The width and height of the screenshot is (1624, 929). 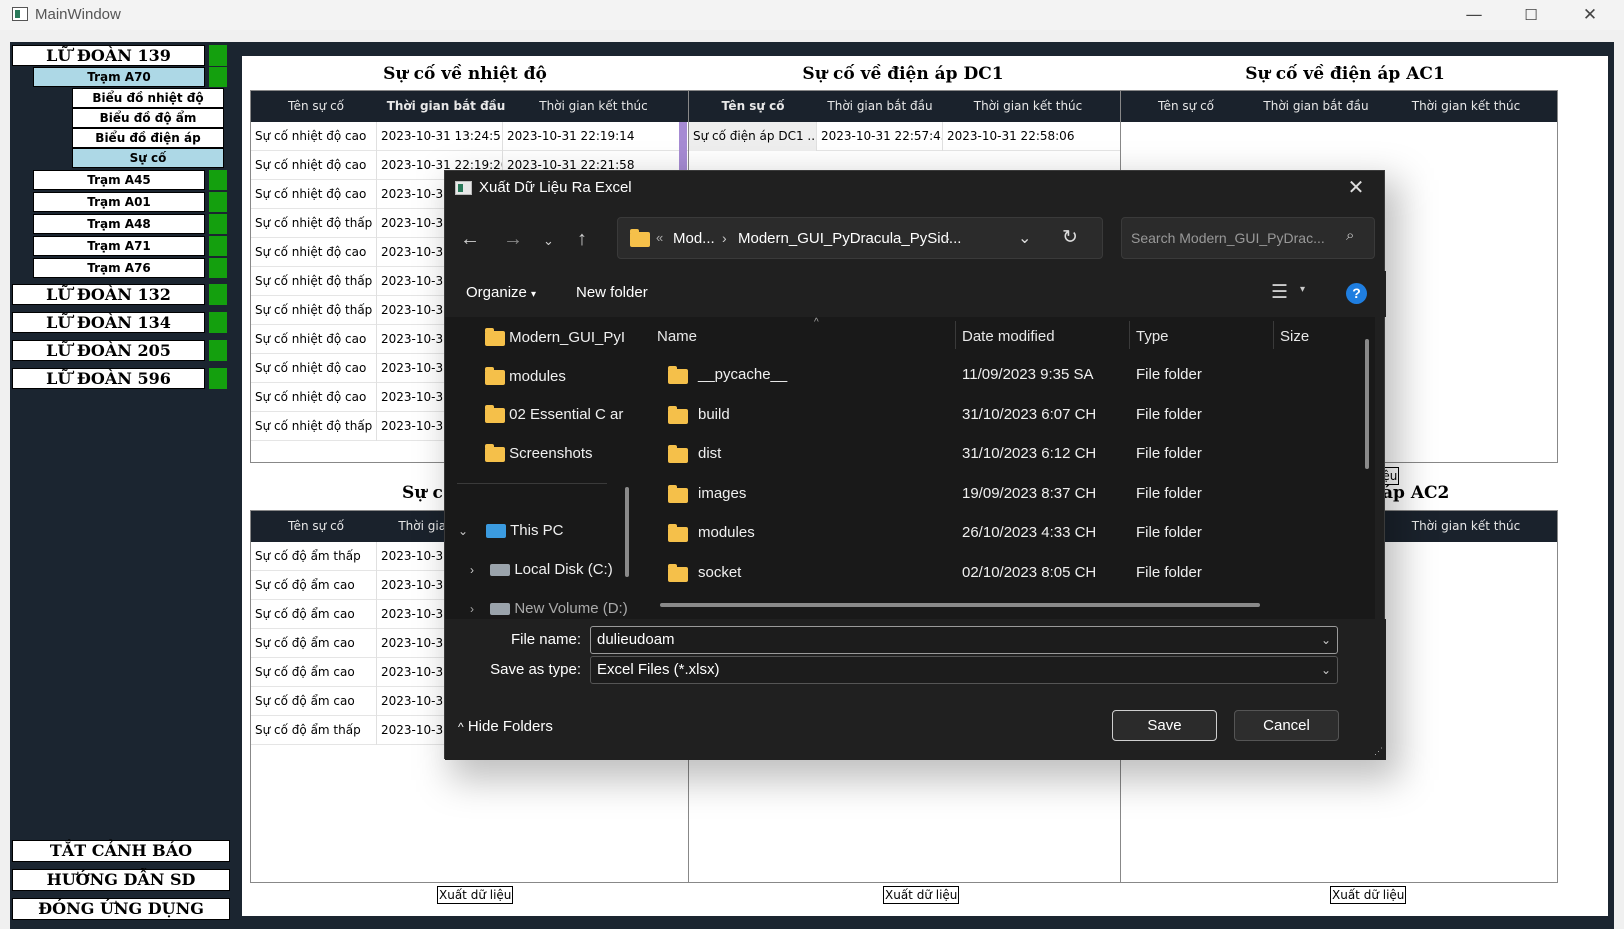 What do you see at coordinates (1152, 337) in the screenshot?
I see `column-header-type: Type` at bounding box center [1152, 337].